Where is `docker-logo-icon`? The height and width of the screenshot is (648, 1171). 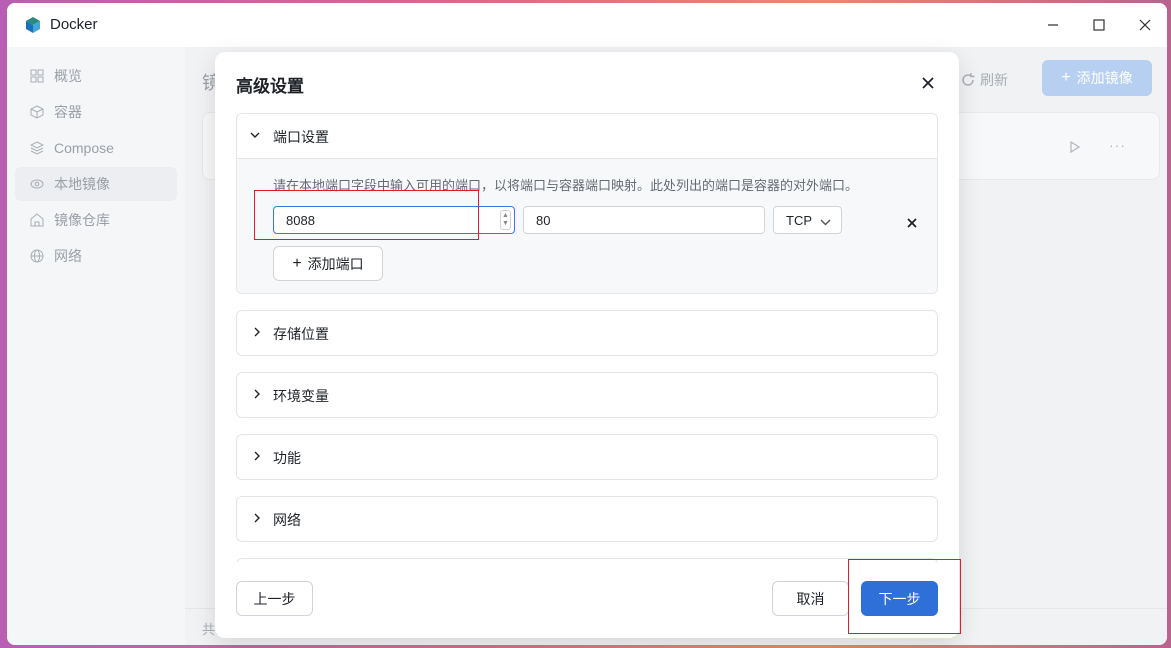 docker-logo-icon is located at coordinates (33, 25).